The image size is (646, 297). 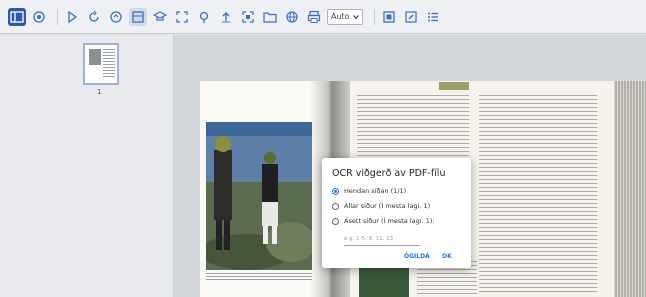 I want to click on list-icon, so click(x=433, y=17).